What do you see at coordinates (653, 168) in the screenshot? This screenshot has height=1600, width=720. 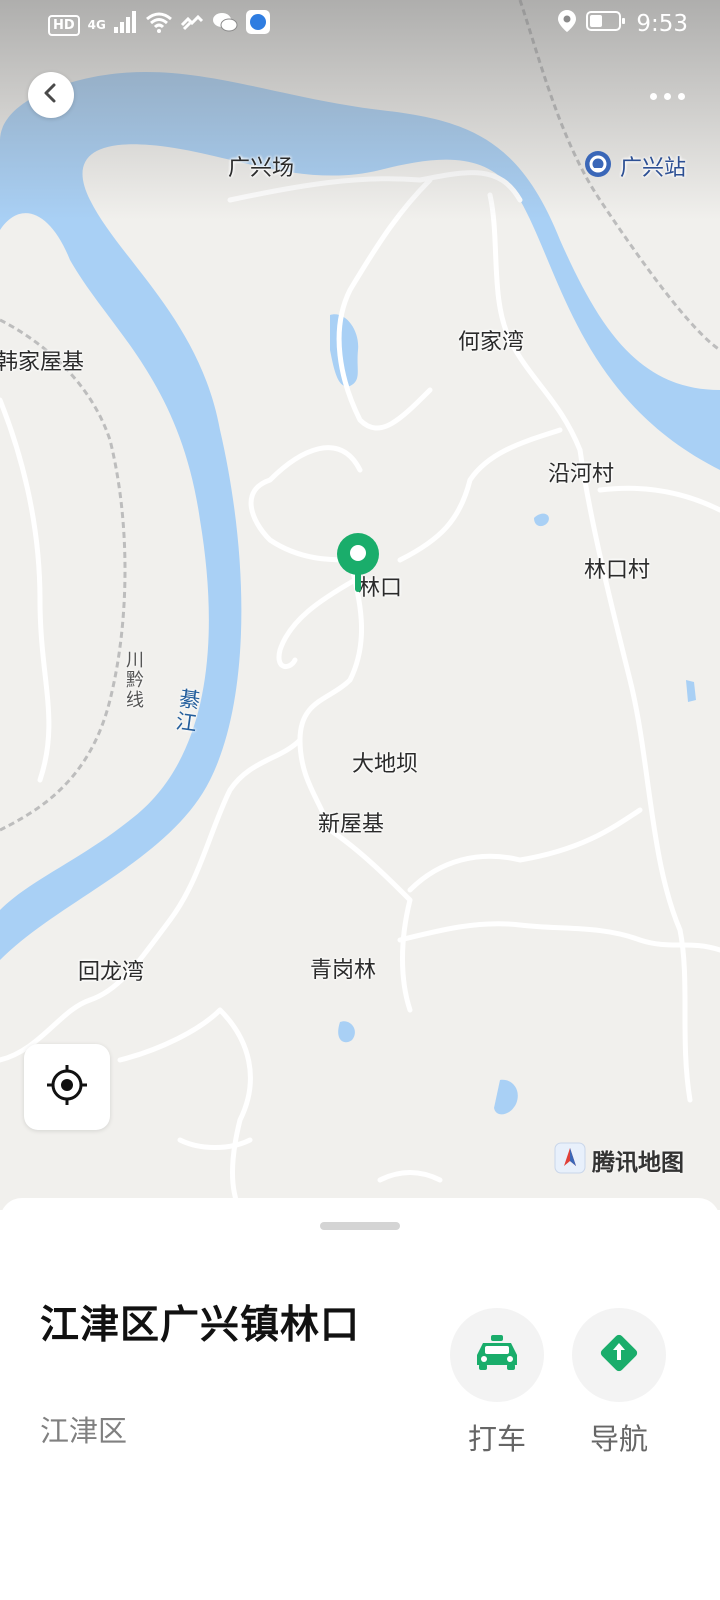 I see `map-label-station: 广兴站` at bounding box center [653, 168].